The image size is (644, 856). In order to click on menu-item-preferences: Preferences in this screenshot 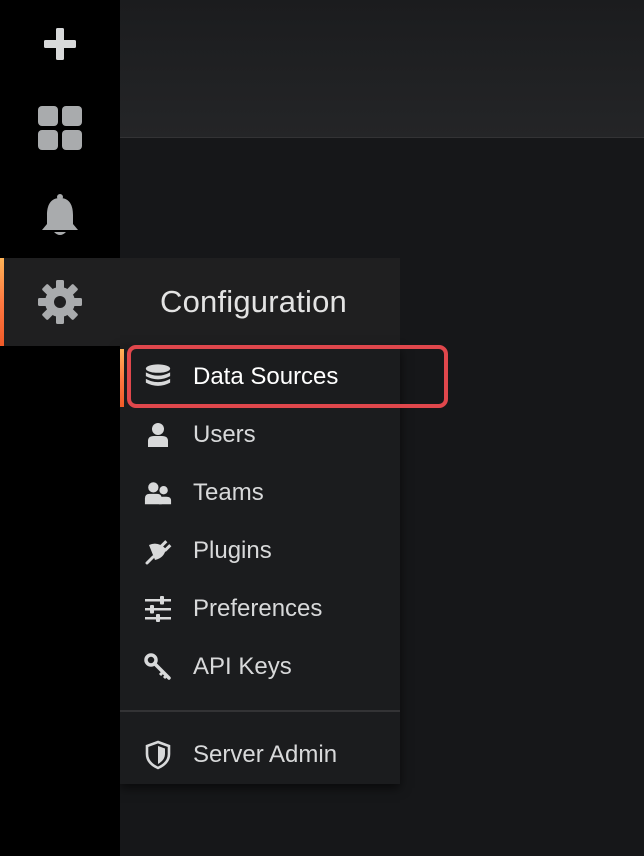, I will do `click(260, 609)`.